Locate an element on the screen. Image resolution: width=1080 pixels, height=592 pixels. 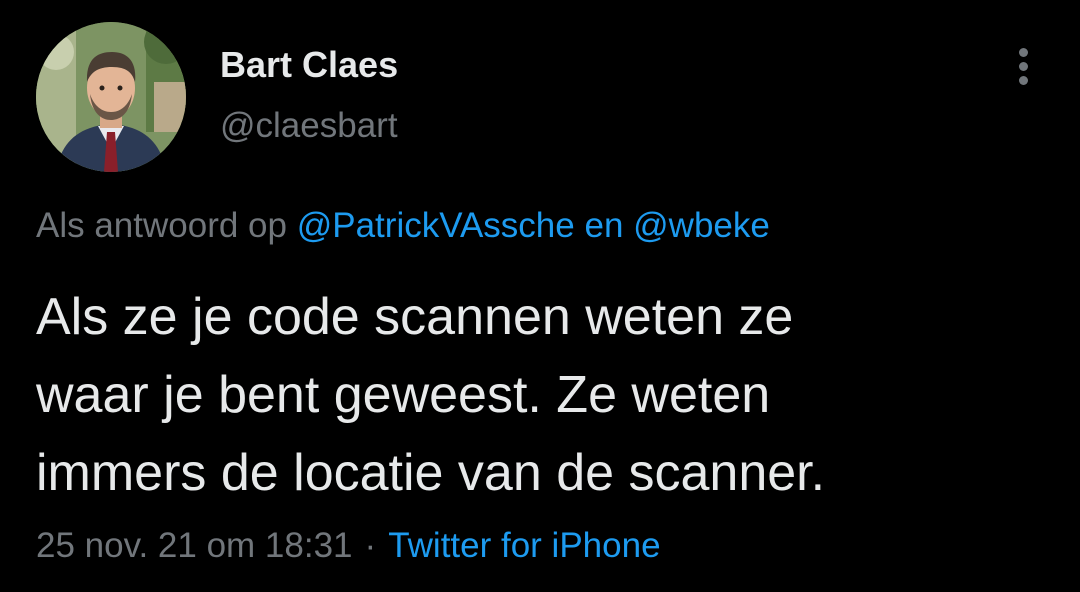
tweet-timestamp: 25 nov. 21 om 18:31 is located at coordinates (194, 545).